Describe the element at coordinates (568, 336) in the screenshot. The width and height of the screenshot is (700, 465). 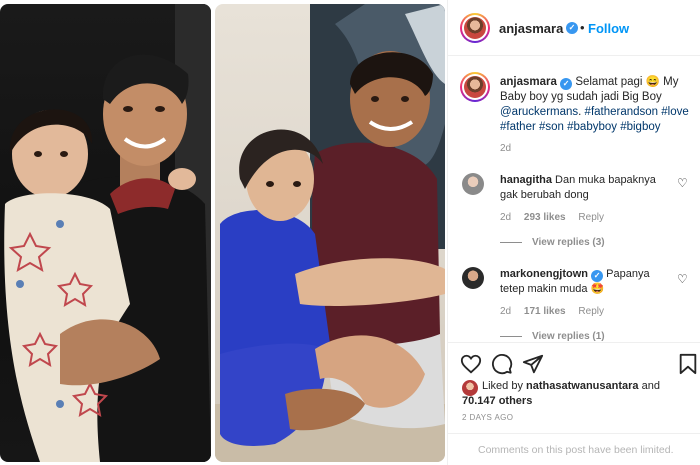
I see `view-replies-label: View replies (1)` at that location.